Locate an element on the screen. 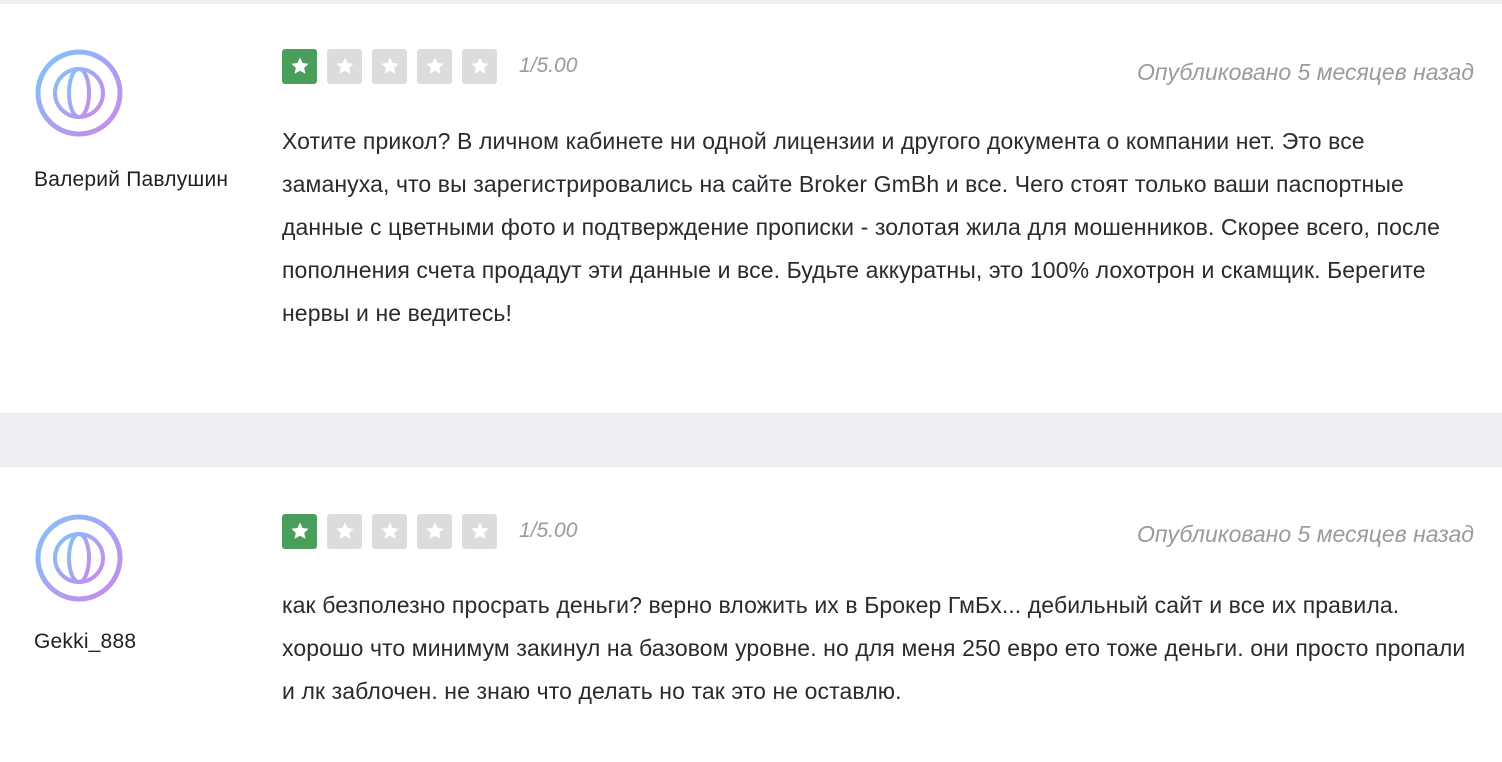 The width and height of the screenshot is (1502, 762). author-name: Валерий Павлушин is located at coordinates (131, 179).